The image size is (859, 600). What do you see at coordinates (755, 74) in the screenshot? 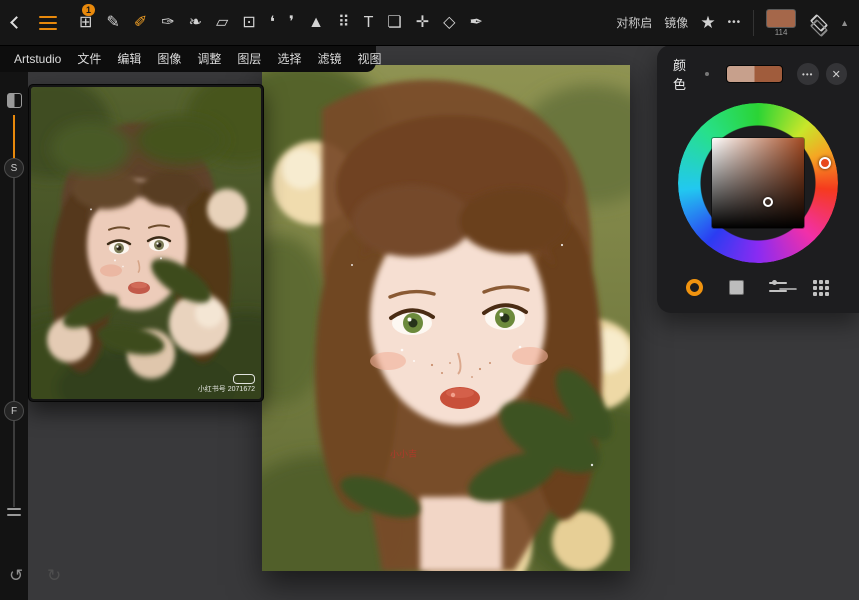
I see `recent-colors-swatch` at bounding box center [755, 74].